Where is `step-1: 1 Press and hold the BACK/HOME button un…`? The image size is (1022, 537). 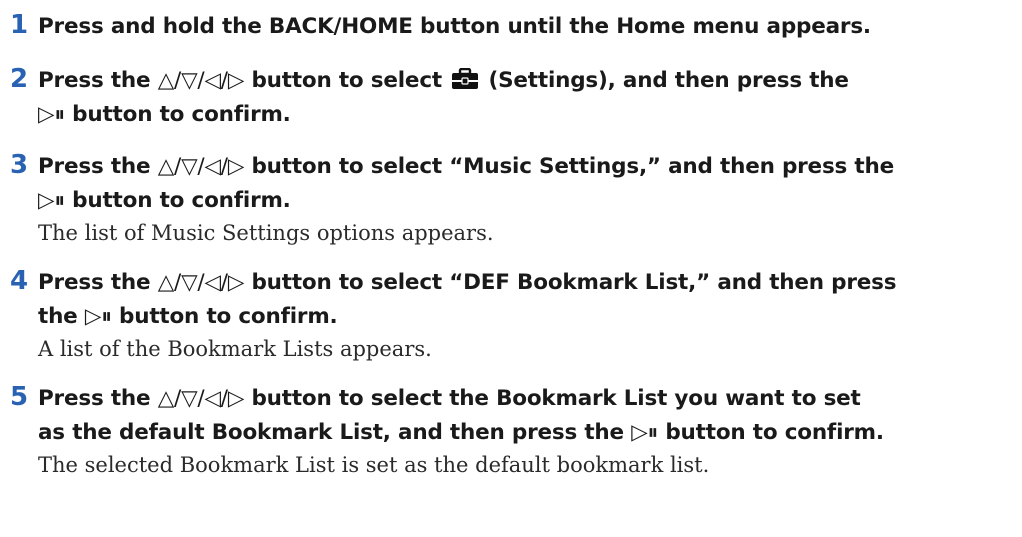
step-1: 1 Press and hold the BACK/HOME button un… is located at coordinates (511, 27).